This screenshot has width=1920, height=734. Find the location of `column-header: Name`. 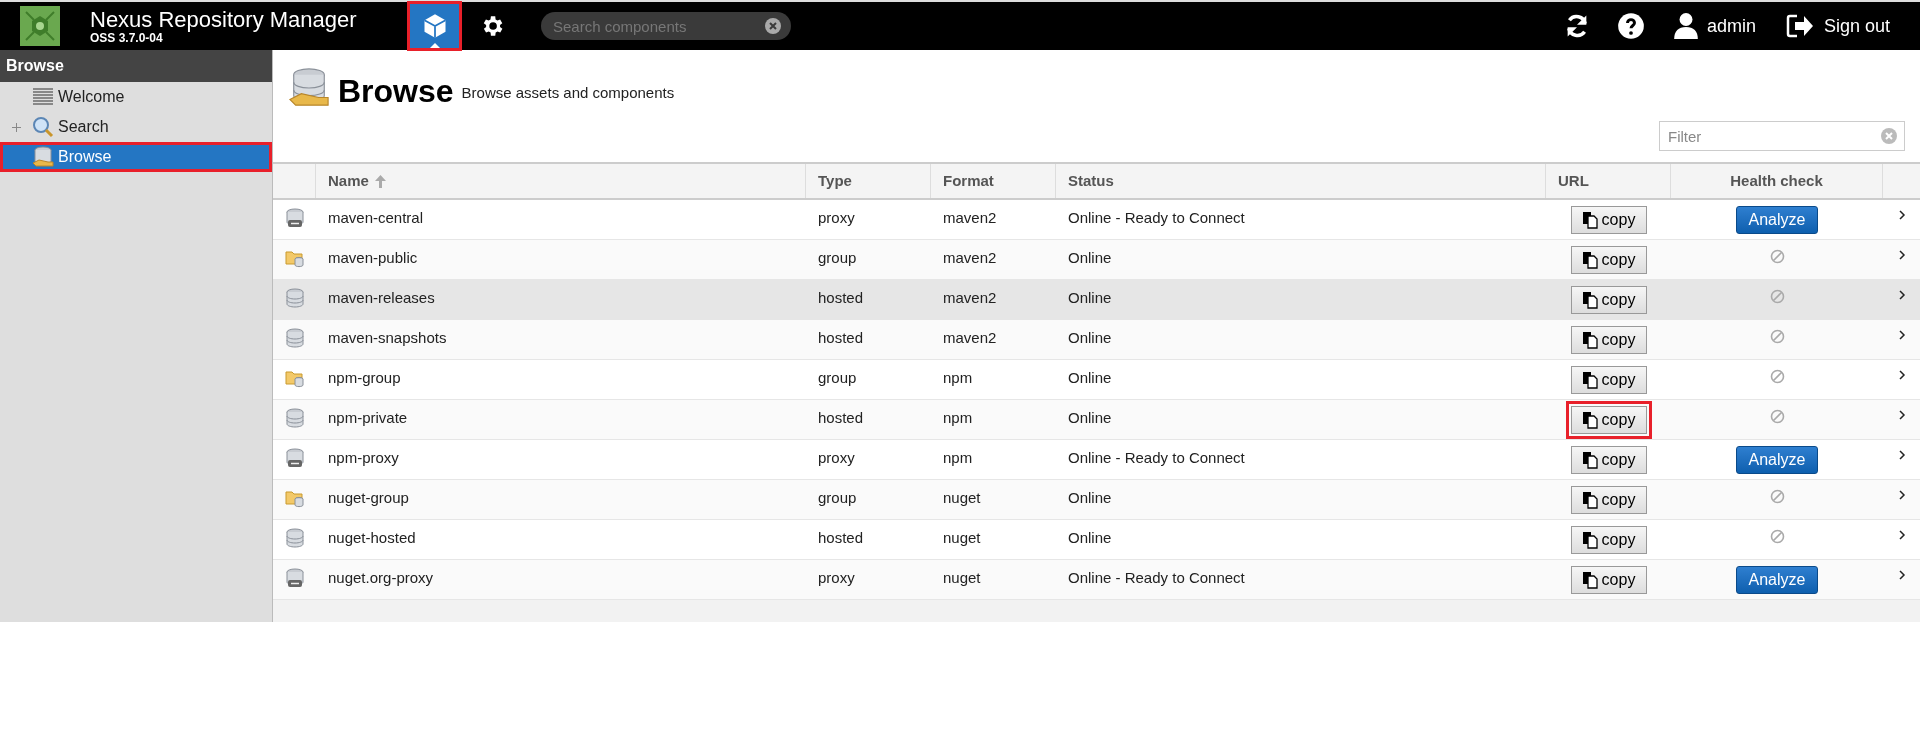

column-header: Name is located at coordinates (561, 181).